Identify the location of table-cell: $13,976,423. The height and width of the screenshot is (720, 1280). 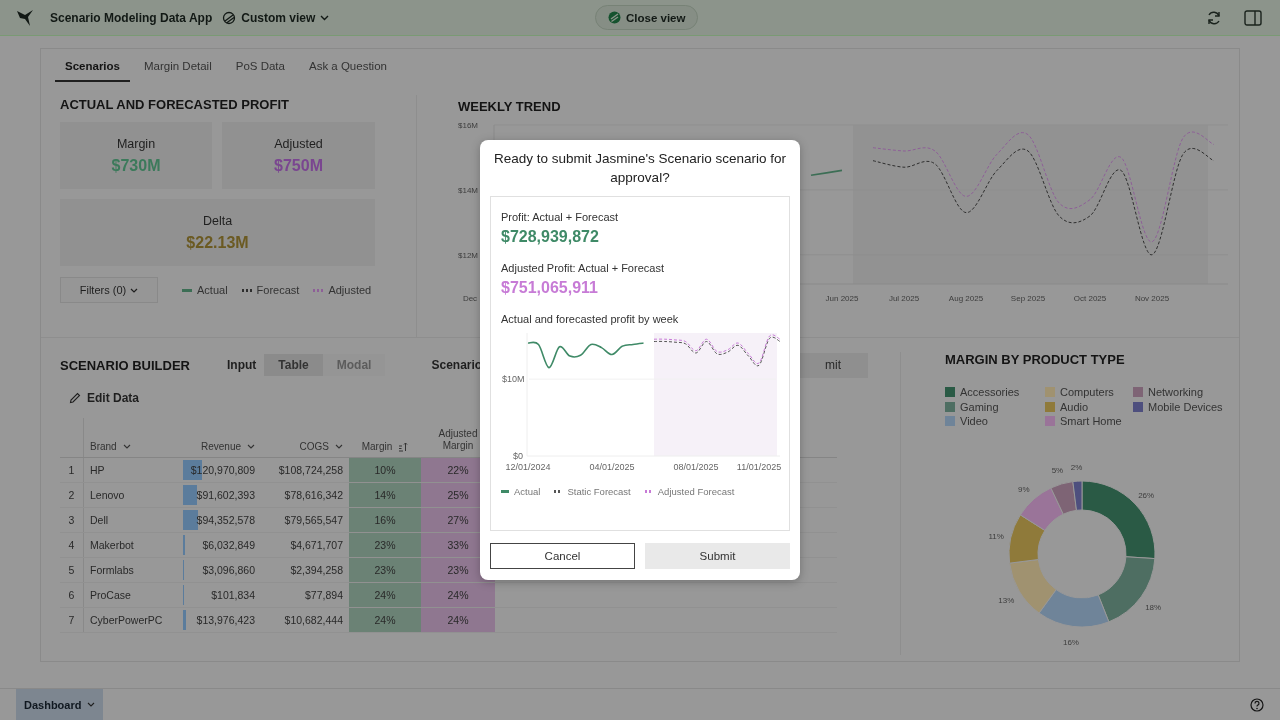
(221, 620).